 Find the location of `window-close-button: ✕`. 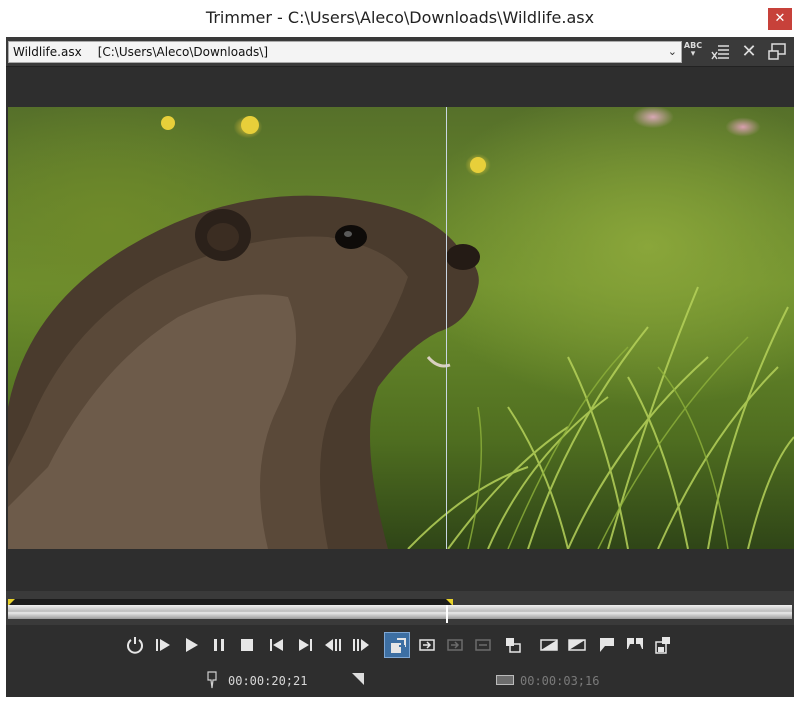

window-close-button: ✕ is located at coordinates (780, 19).